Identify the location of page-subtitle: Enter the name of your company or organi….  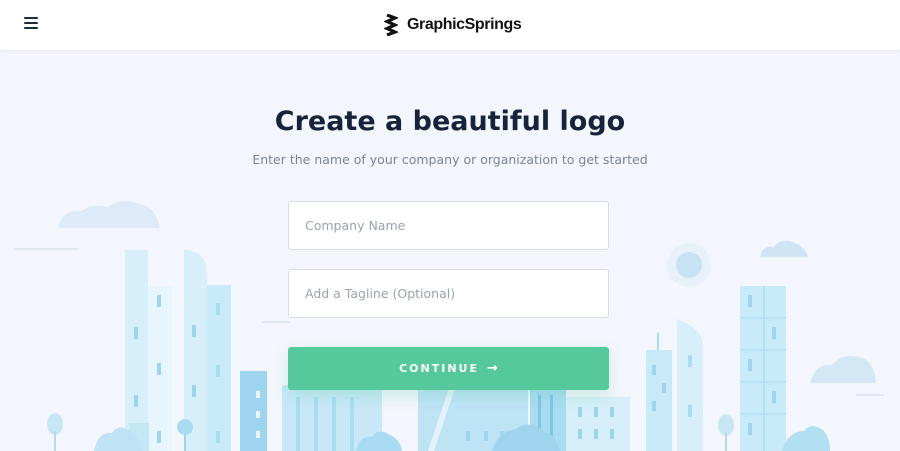
(450, 159).